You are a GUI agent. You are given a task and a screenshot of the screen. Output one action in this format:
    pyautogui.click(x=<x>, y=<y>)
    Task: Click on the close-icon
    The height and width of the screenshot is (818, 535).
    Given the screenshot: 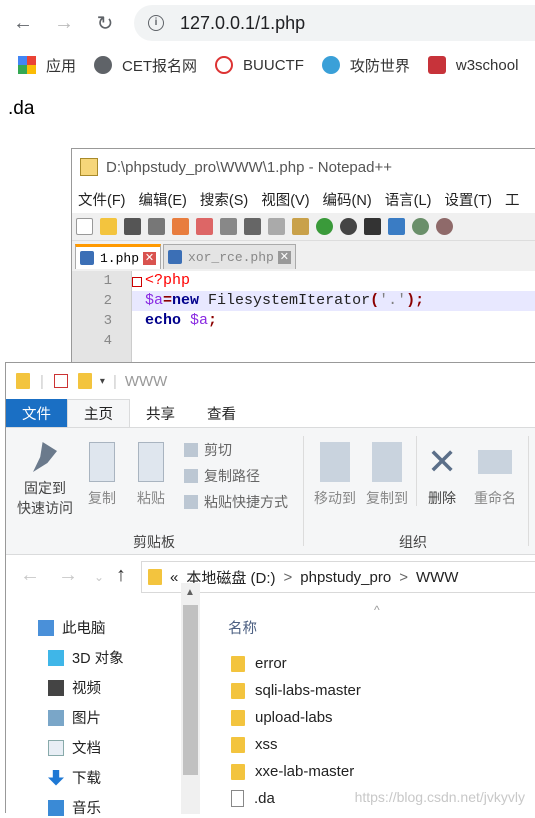 What is the action you would take?
    pyautogui.click(x=180, y=226)
    